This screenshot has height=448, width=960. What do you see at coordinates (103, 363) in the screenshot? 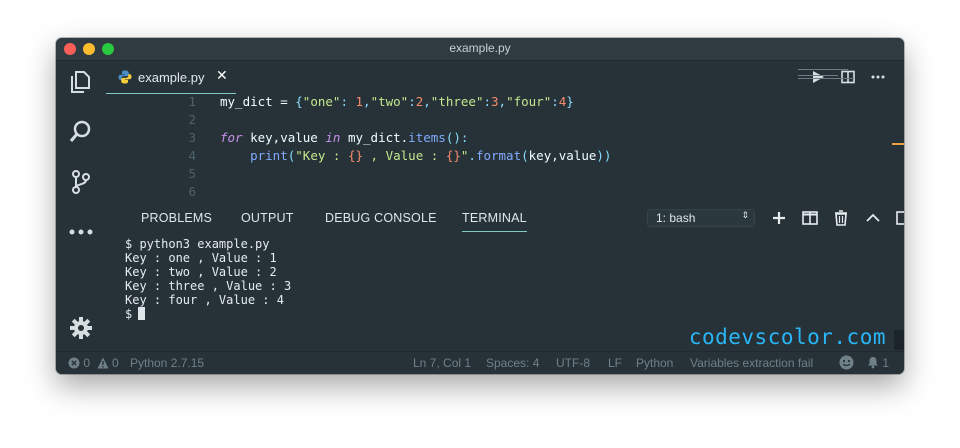
I see `warning-icon` at bounding box center [103, 363].